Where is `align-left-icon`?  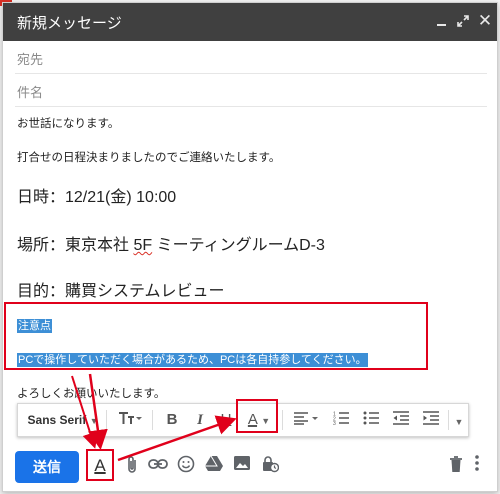 align-left-icon is located at coordinates (306, 418).